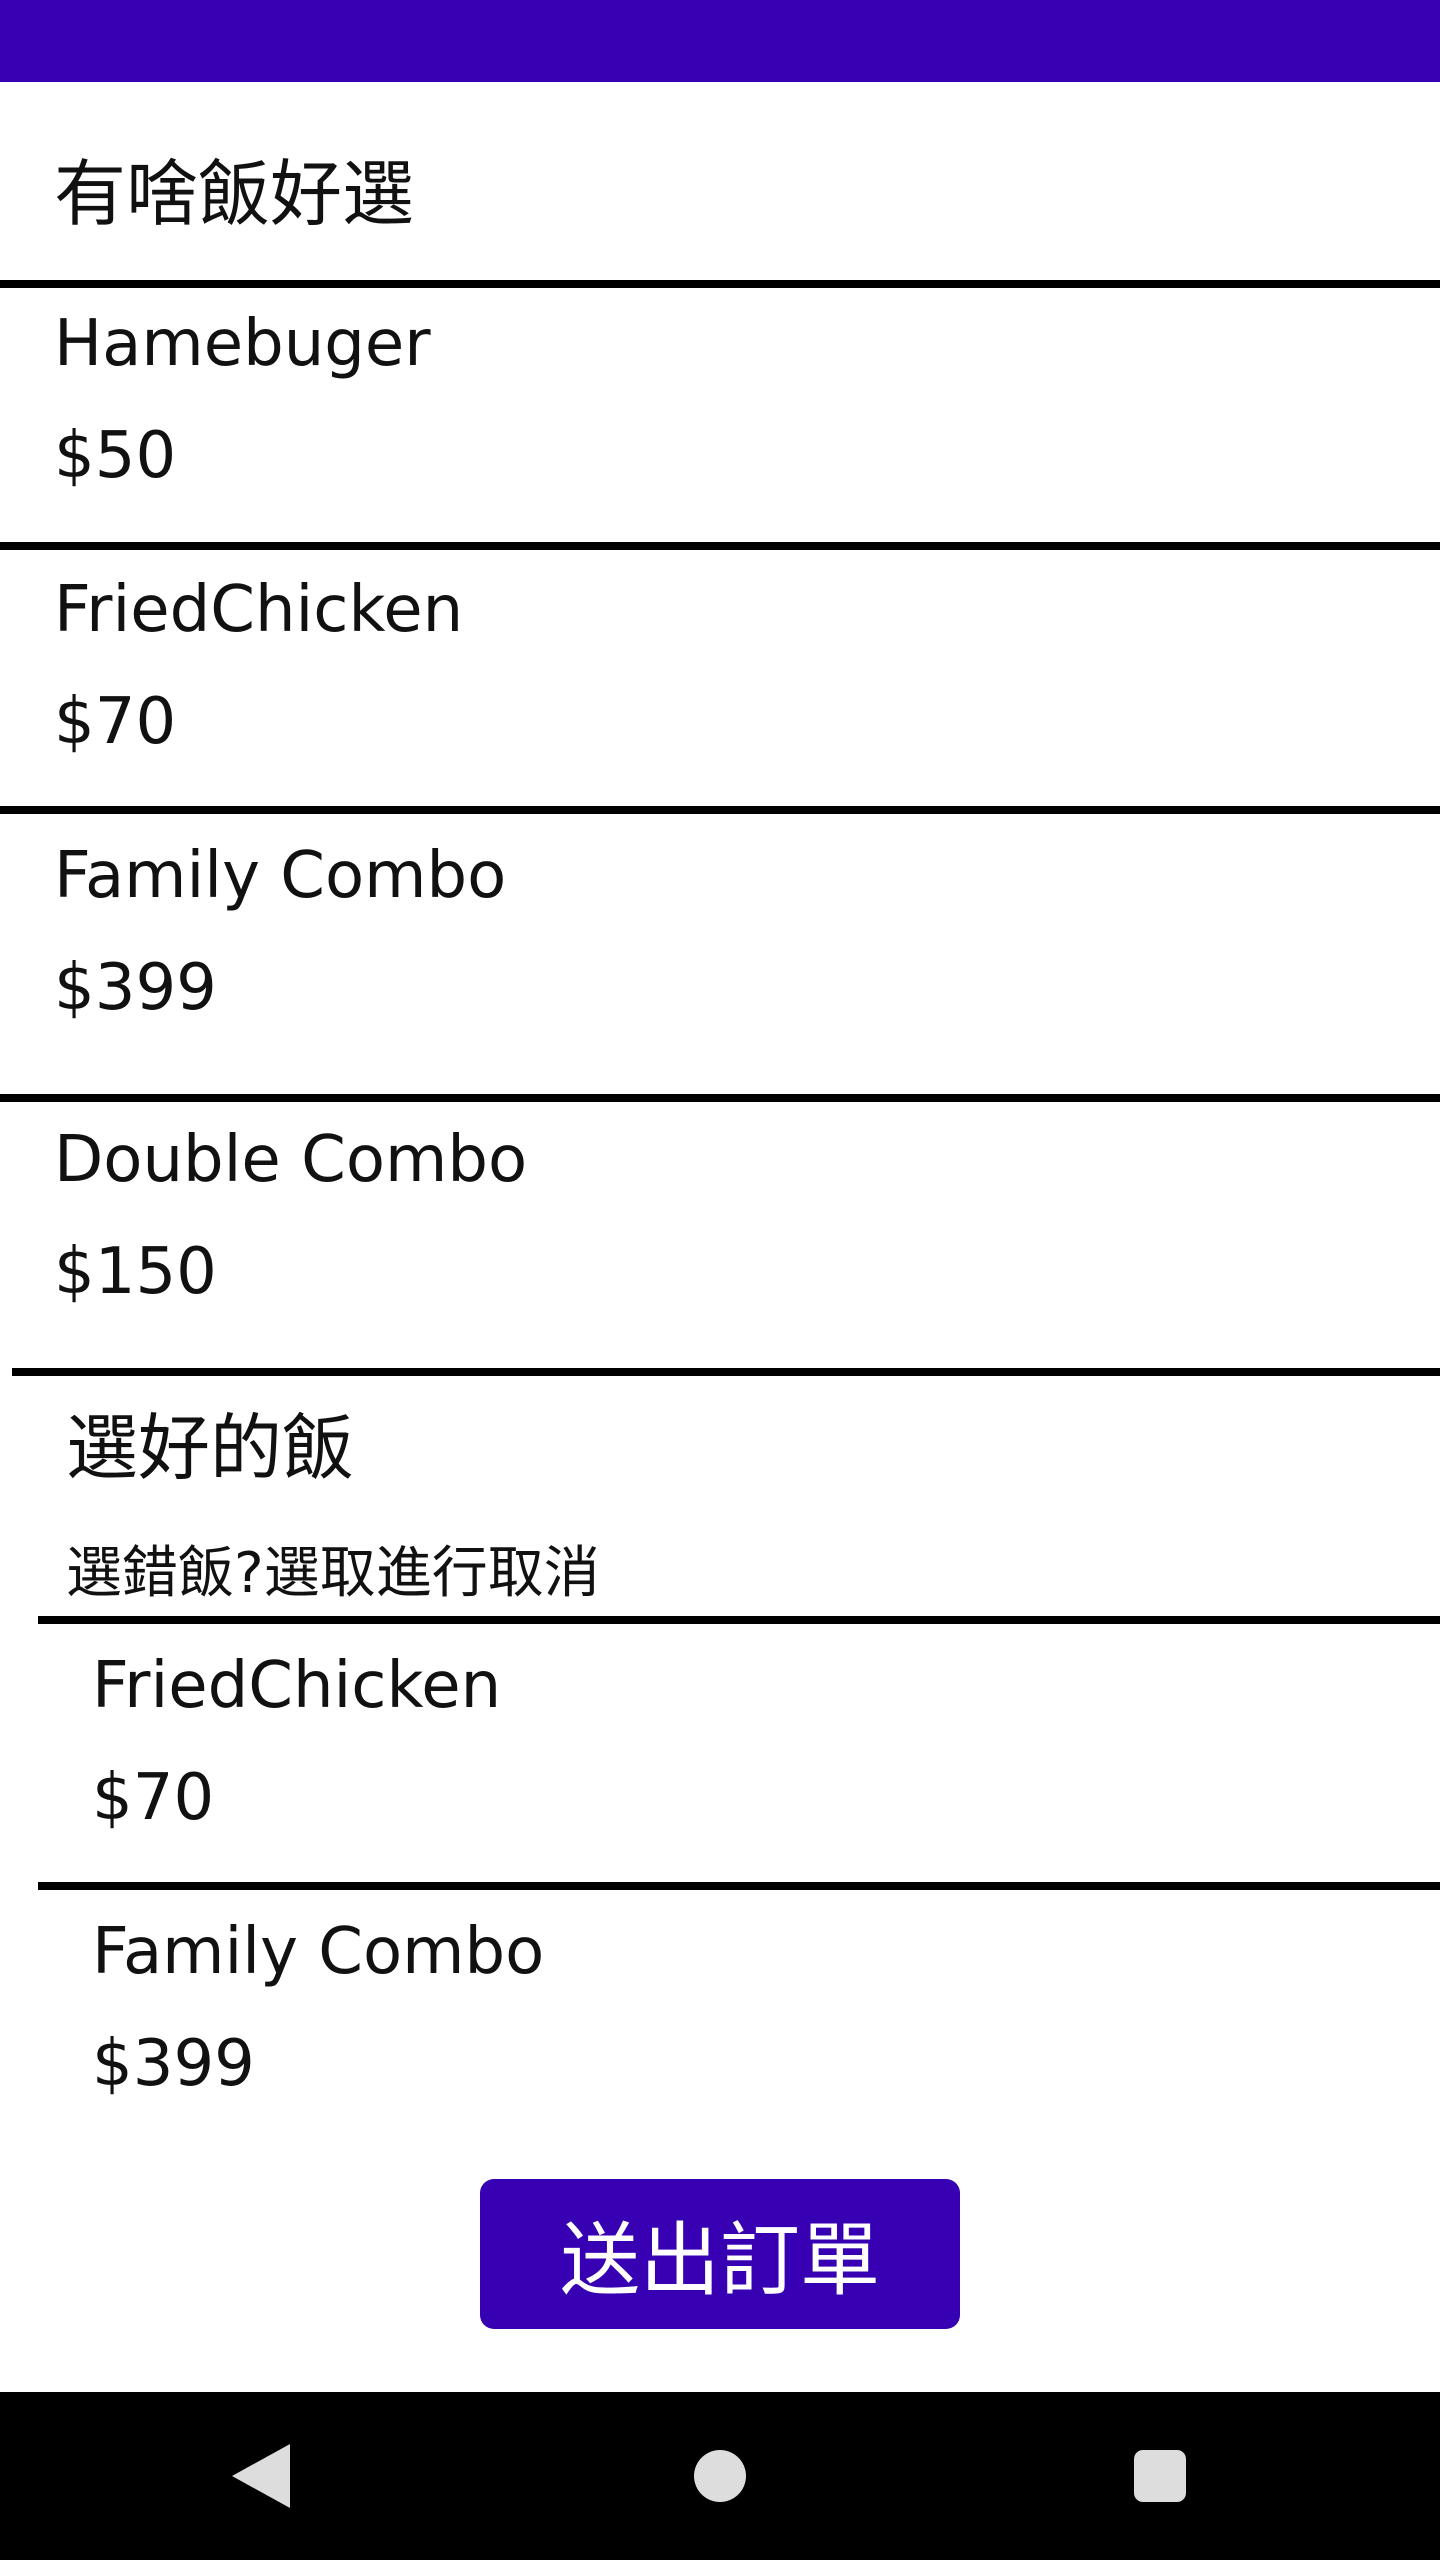  What do you see at coordinates (135, 988) in the screenshot?
I see `menu-item-price: $399` at bounding box center [135, 988].